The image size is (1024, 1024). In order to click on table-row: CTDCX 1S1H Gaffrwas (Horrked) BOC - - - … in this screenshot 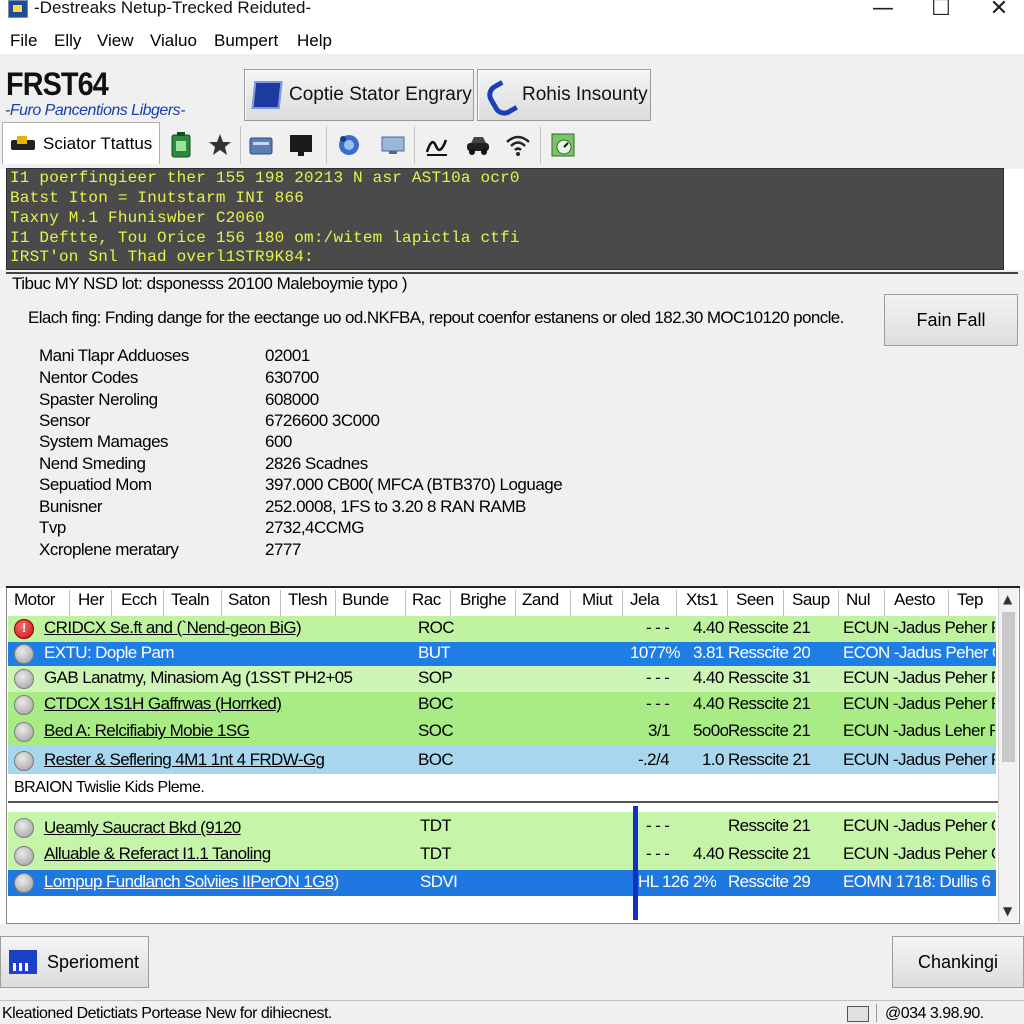, I will do `click(502, 705)`.